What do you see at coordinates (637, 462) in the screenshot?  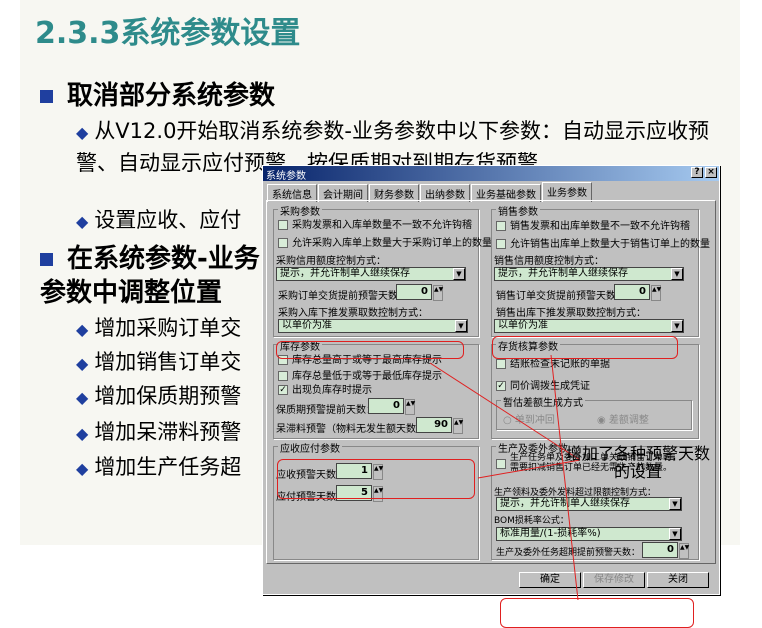 I see `annotation-text: 增加了各种预警天数的设置` at bounding box center [637, 462].